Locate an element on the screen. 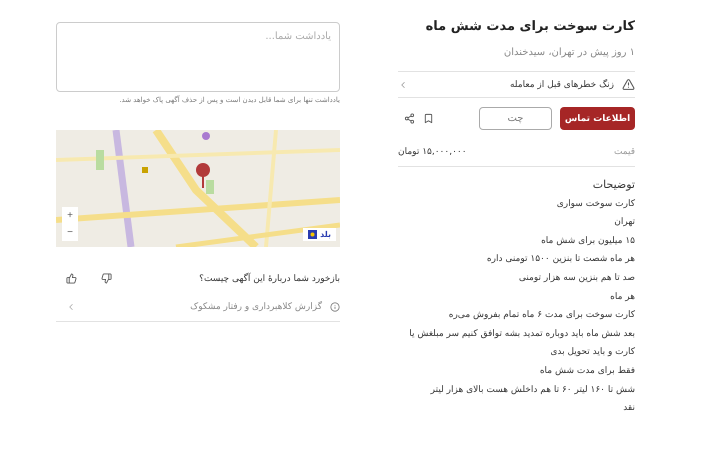 The height and width of the screenshot is (455, 721). description-line: کارت سوخت برای مدت ۶ ماه تمام بفروش می‌ره is located at coordinates (541, 315).